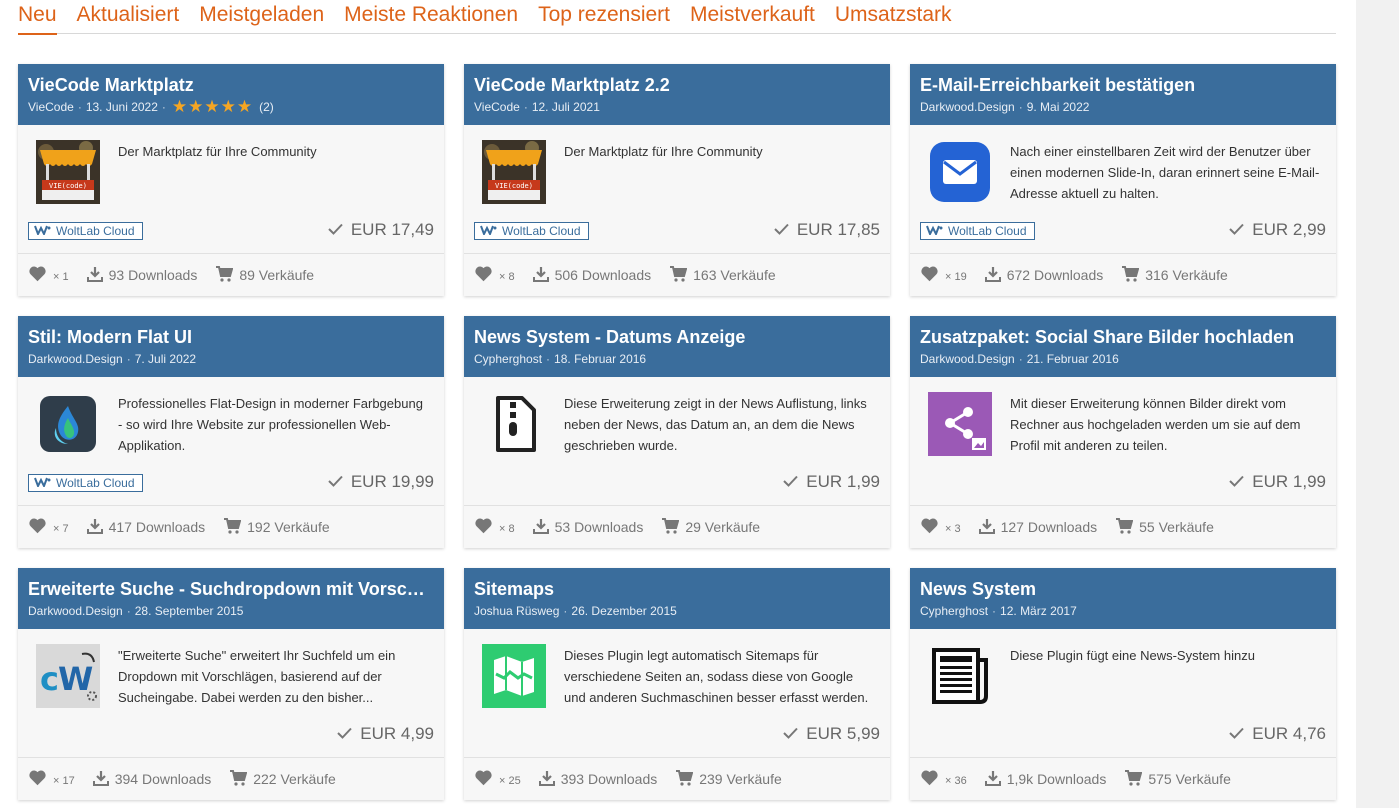 The height and width of the screenshot is (808, 1399). I want to click on downloads-stat: 93 Downloads, so click(141, 275).